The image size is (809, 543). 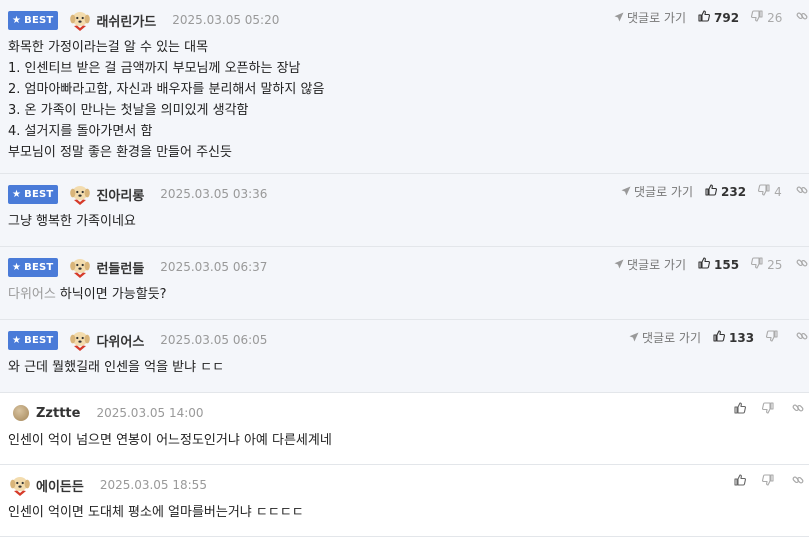 I want to click on comment-body: 인센이 억이면 도대체 평소에 얼마를버는거냐 ㄷㄷㄷㄷ, so click(x=404, y=514).